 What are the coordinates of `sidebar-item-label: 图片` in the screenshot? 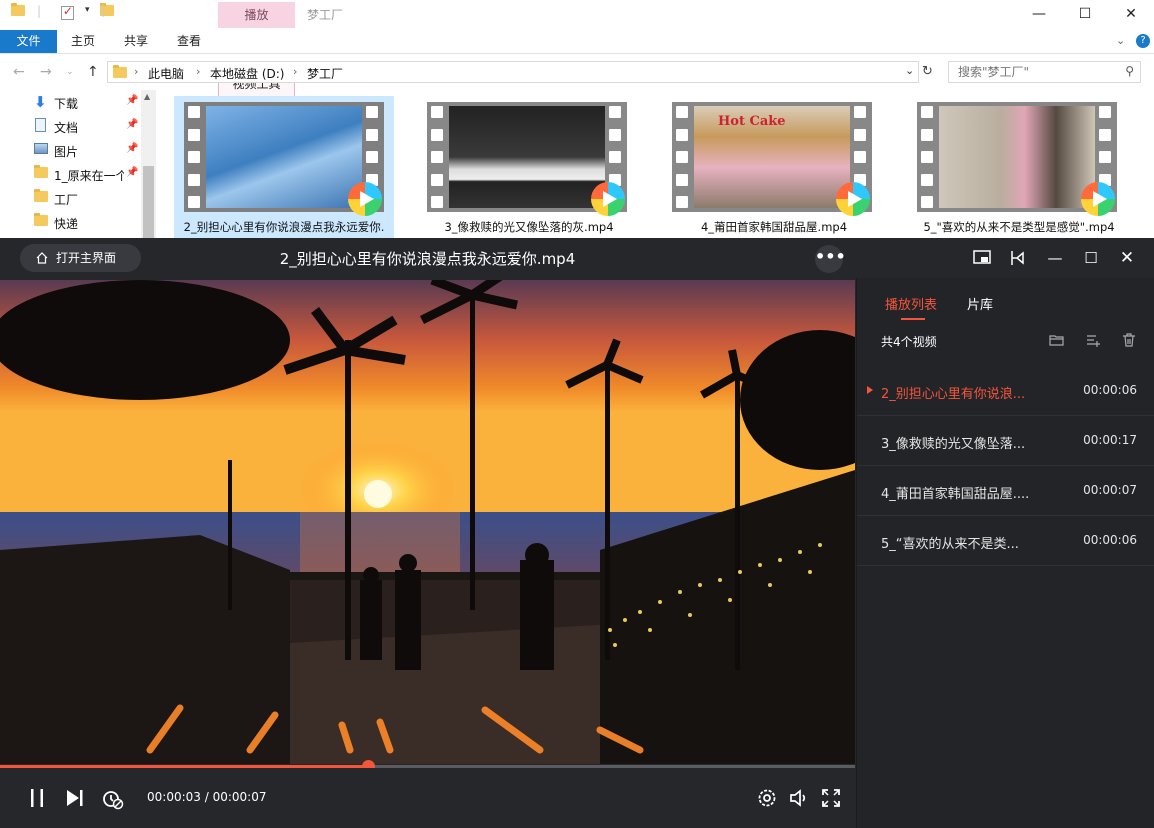 It's located at (66, 152).